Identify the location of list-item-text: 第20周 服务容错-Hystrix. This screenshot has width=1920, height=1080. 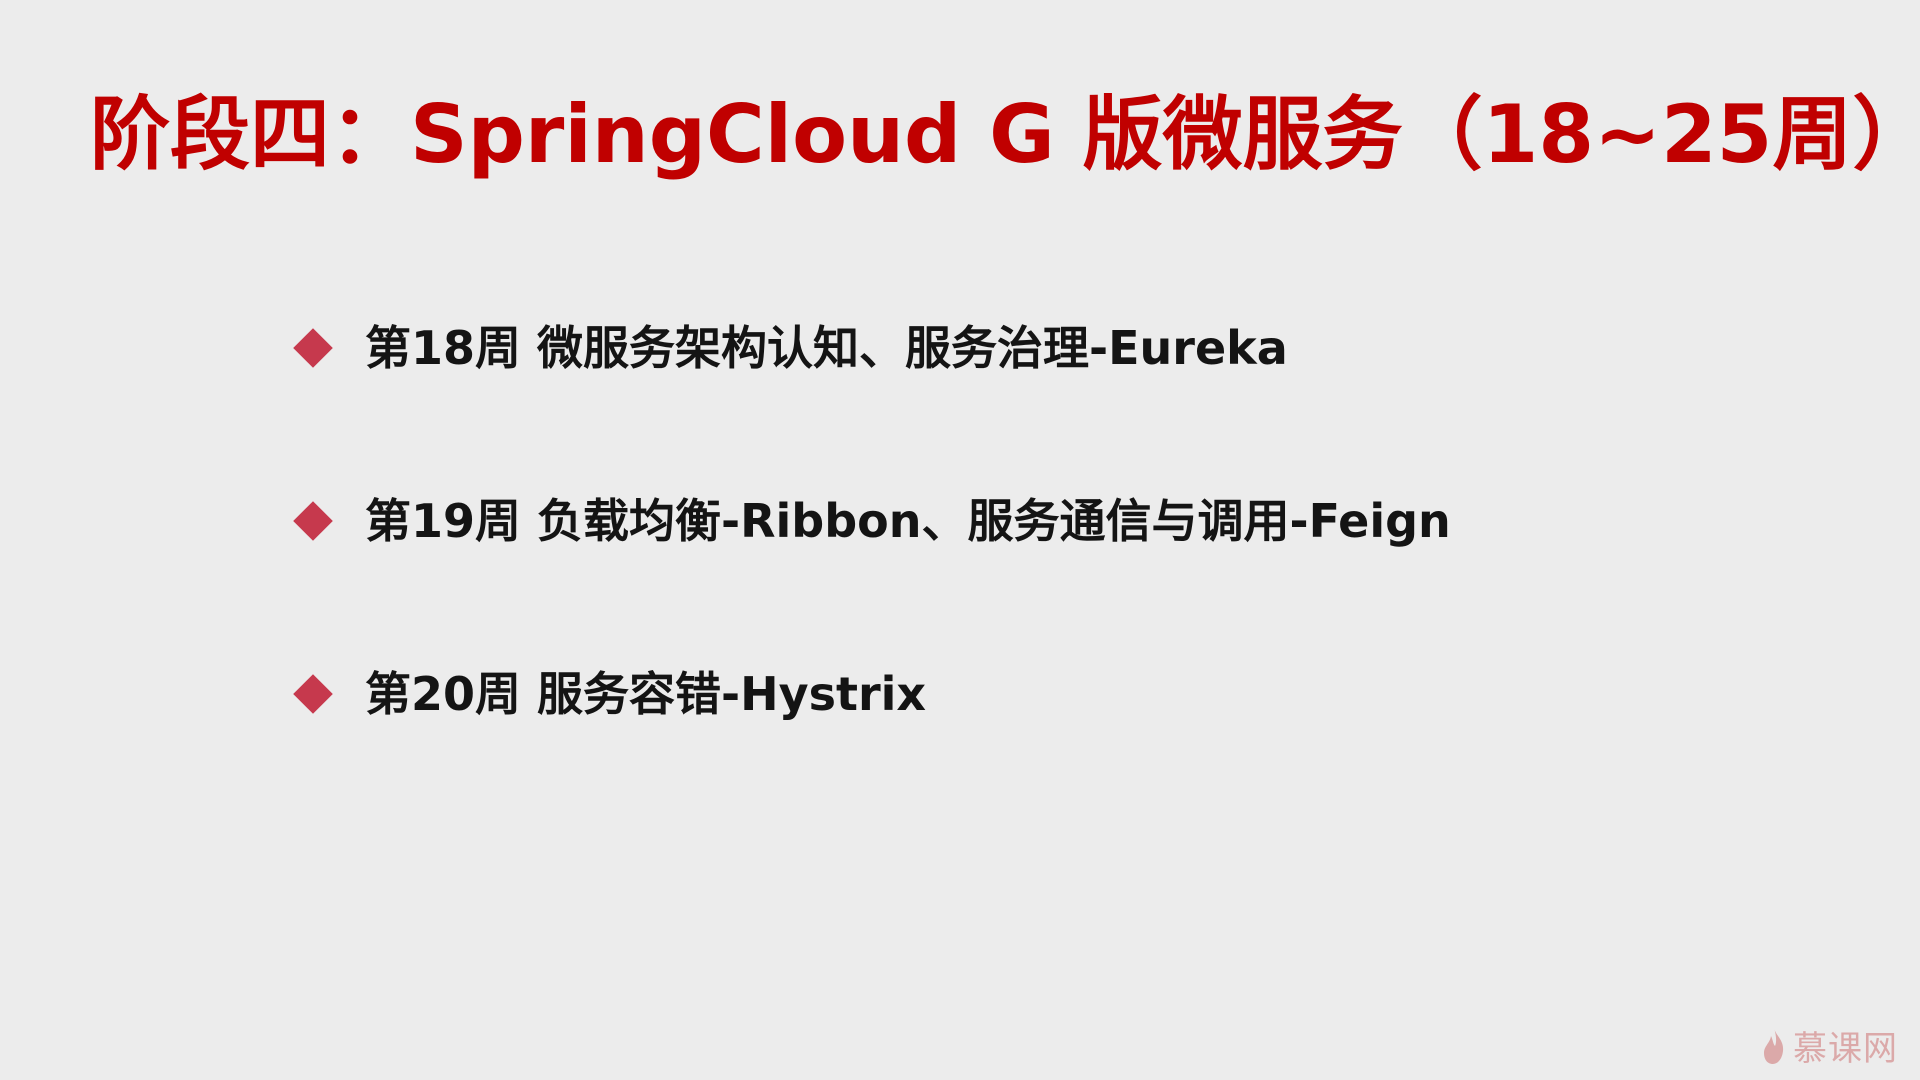
(646, 694).